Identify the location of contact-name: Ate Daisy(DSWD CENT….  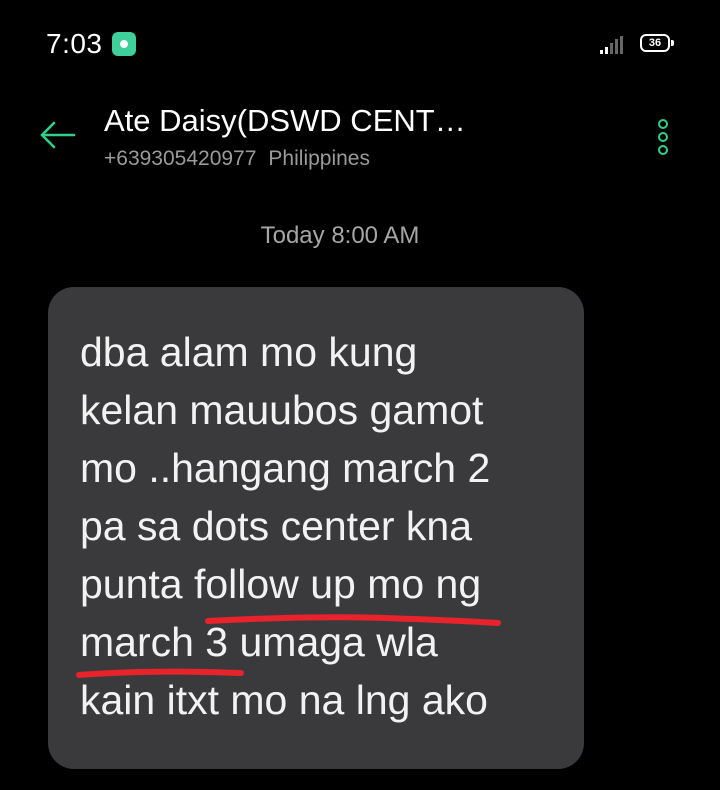
(285, 121).